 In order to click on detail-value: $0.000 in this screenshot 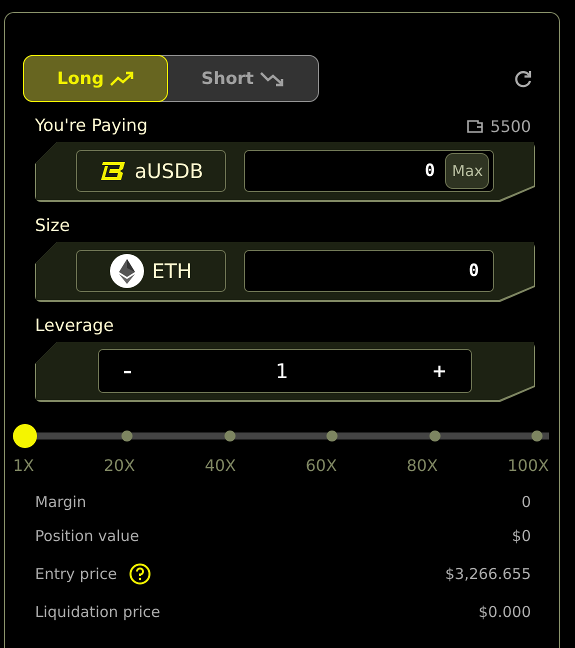, I will do `click(504, 612)`.